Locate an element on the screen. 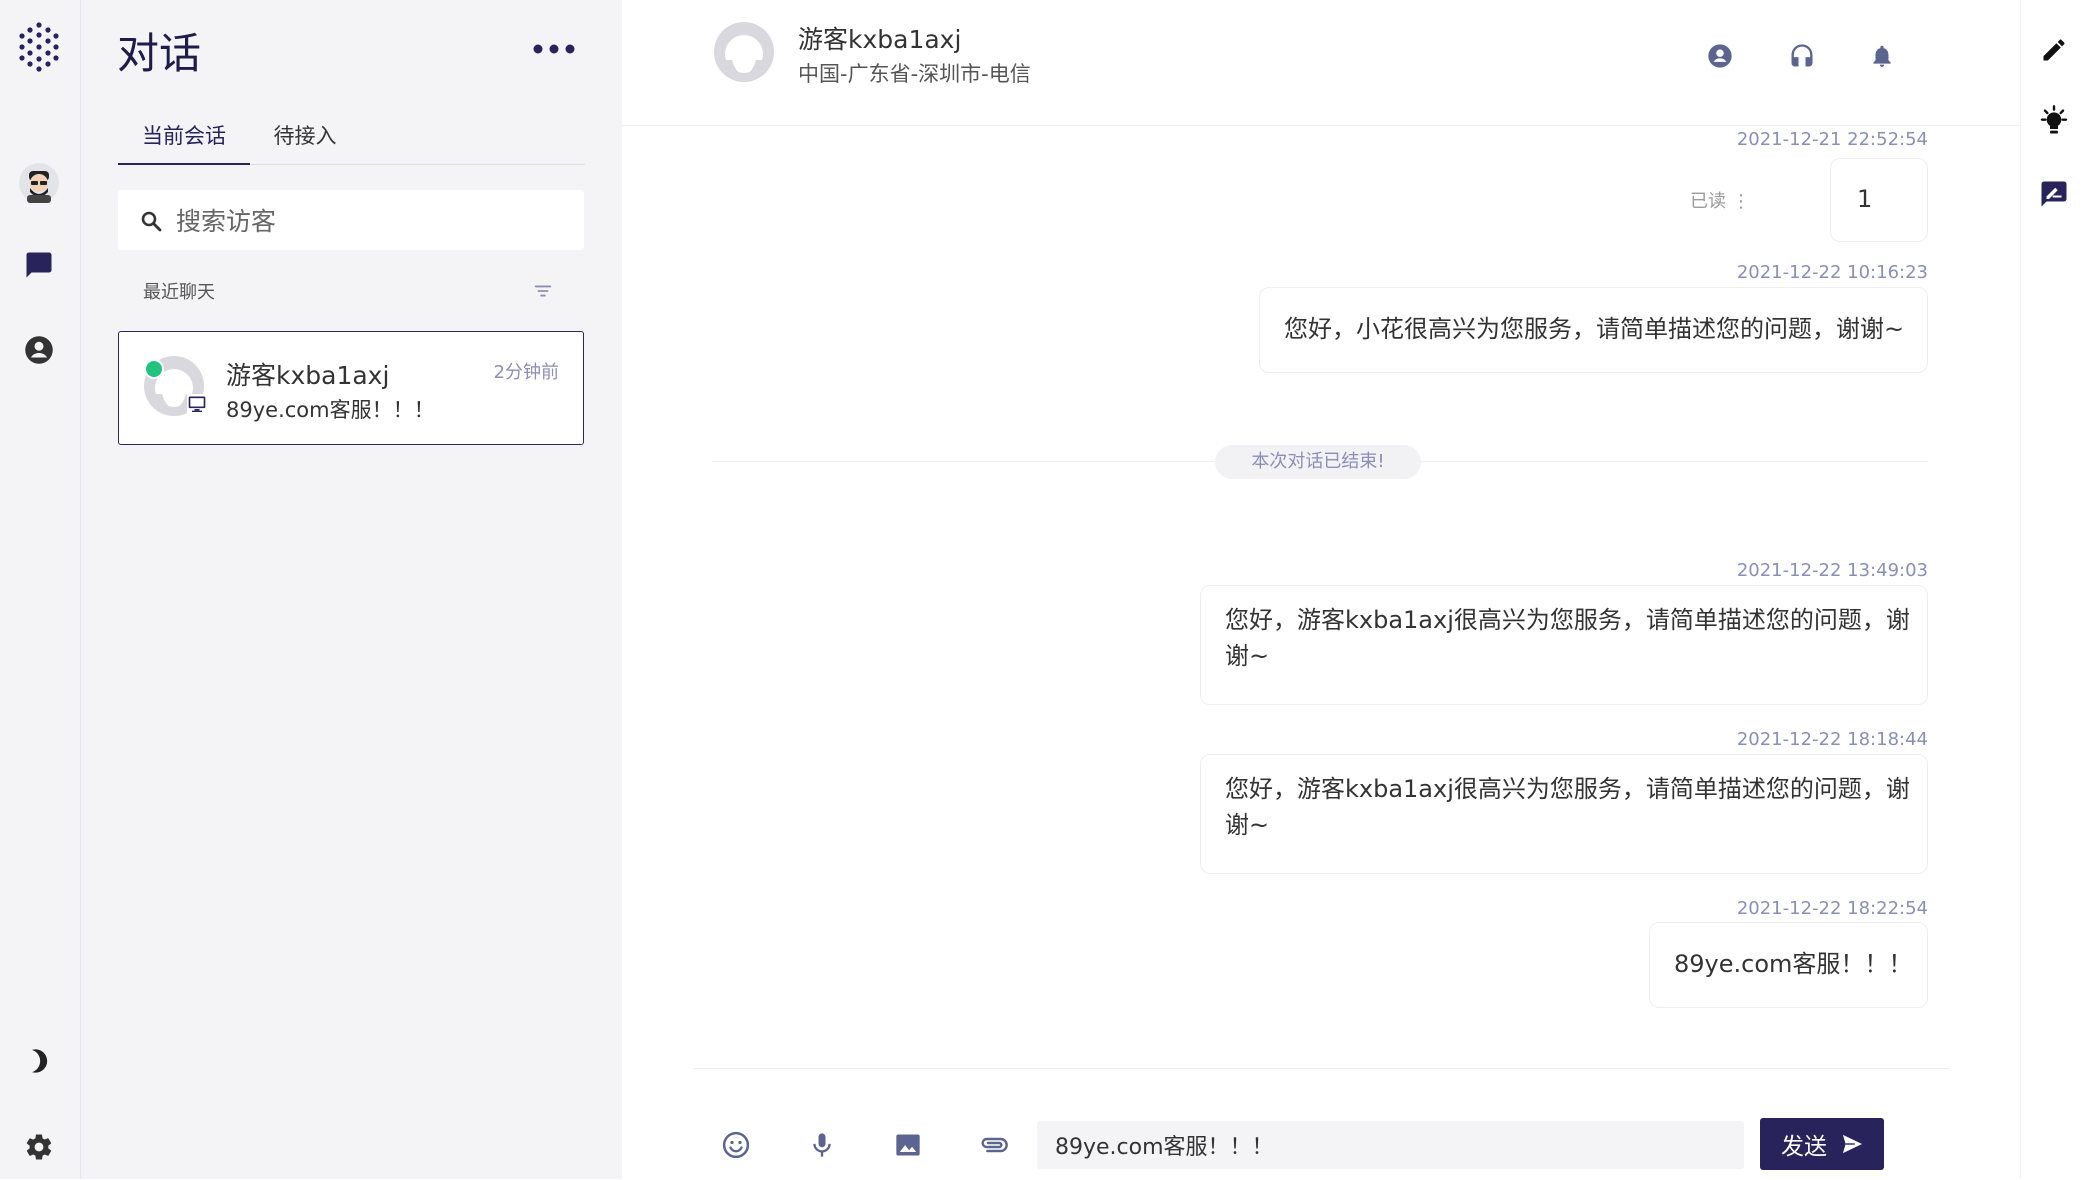 This screenshot has height=1180, width=2085. conversation-last-message: 89ye.com客服！！！ is located at coordinates (330, 410).